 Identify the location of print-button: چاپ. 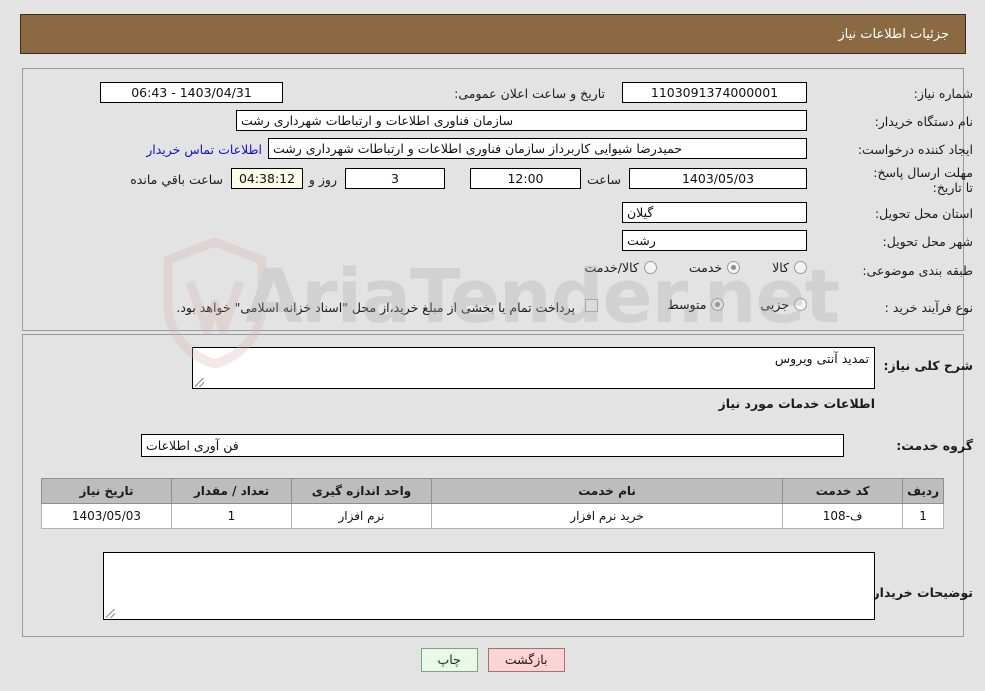
(449, 660).